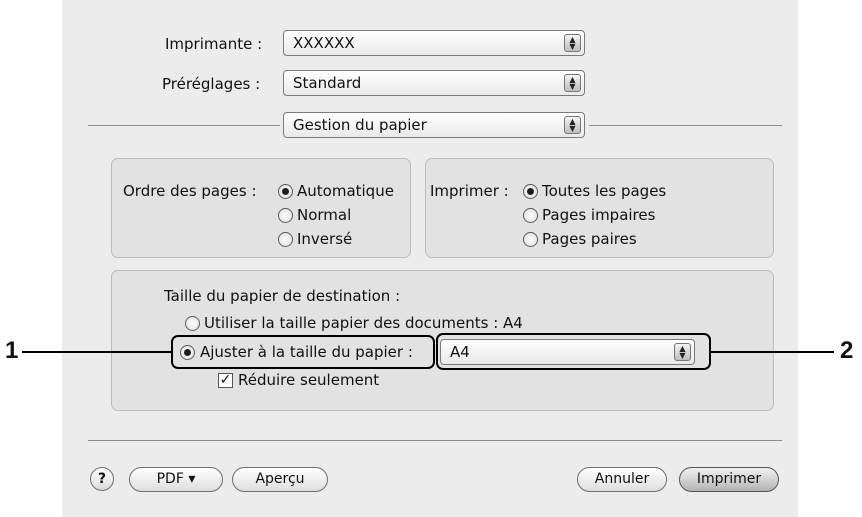 The height and width of the screenshot is (517, 862). I want to click on destination-heading: Taille du papier de destination :, so click(282, 296).